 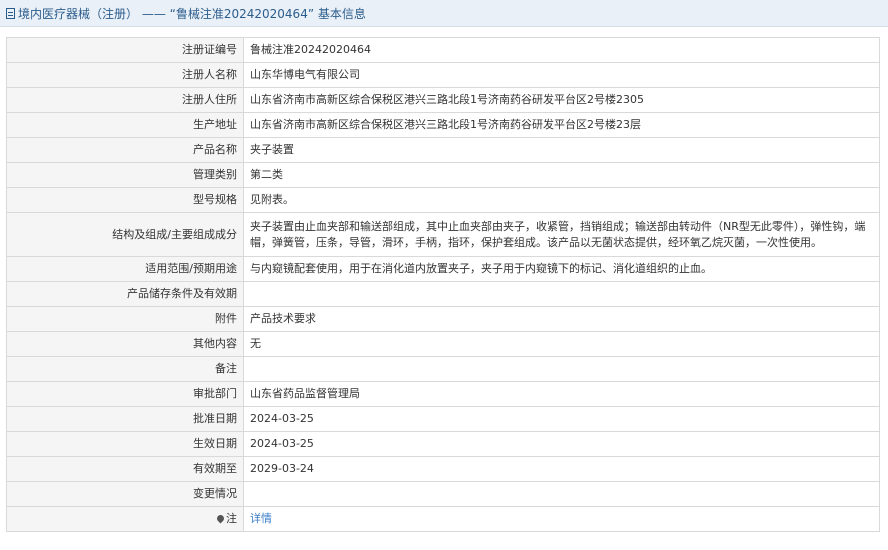 What do you see at coordinates (125, 344) in the screenshot?
I see `row-label: 其他内容` at bounding box center [125, 344].